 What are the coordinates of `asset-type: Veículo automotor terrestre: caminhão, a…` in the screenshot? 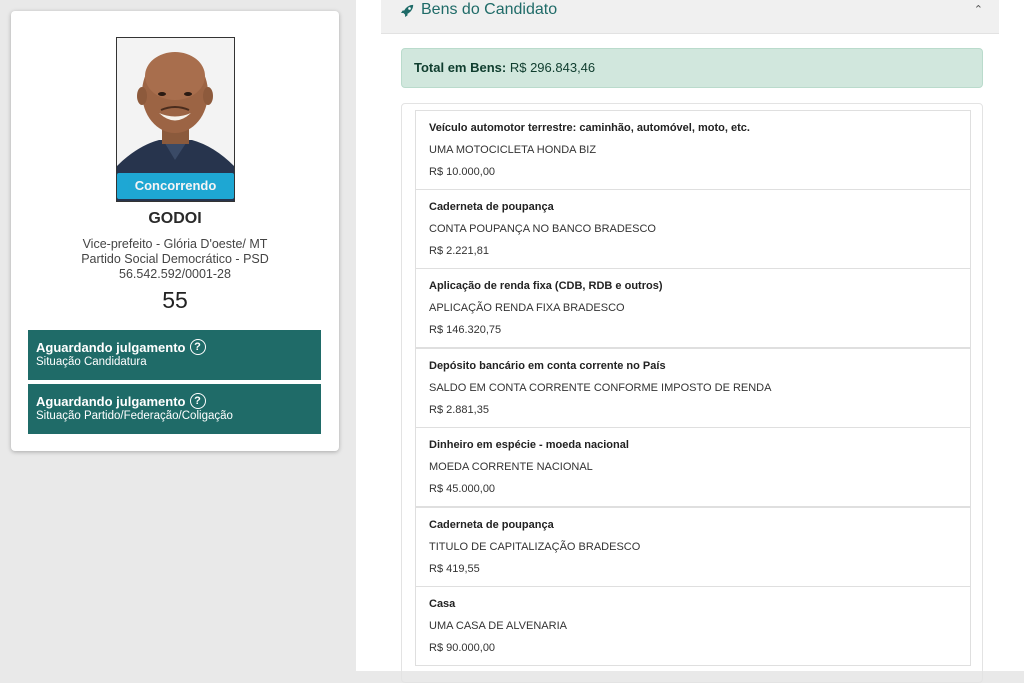 It's located at (589, 128).